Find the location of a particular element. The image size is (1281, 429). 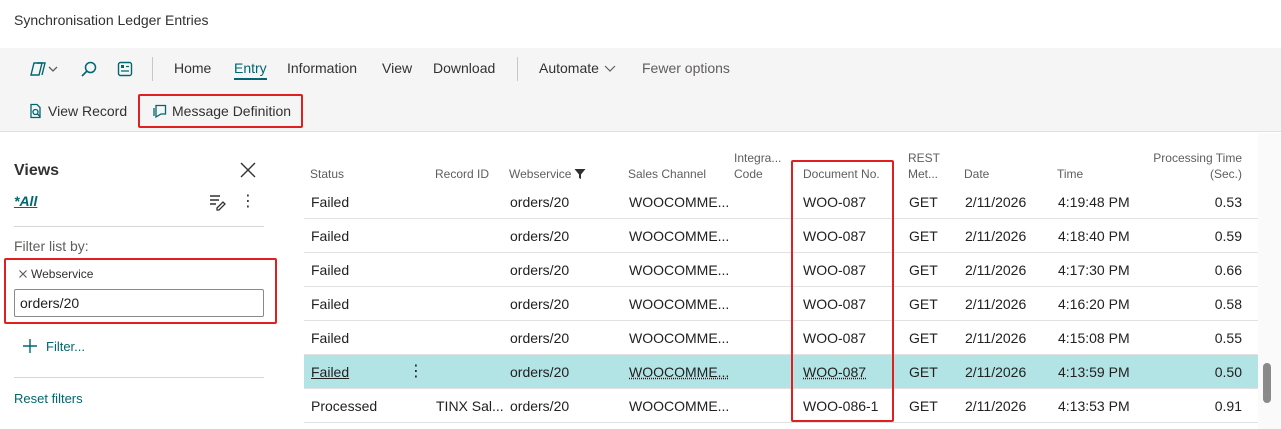

cell-time: 4:18:40 PM is located at coordinates (1094, 236).